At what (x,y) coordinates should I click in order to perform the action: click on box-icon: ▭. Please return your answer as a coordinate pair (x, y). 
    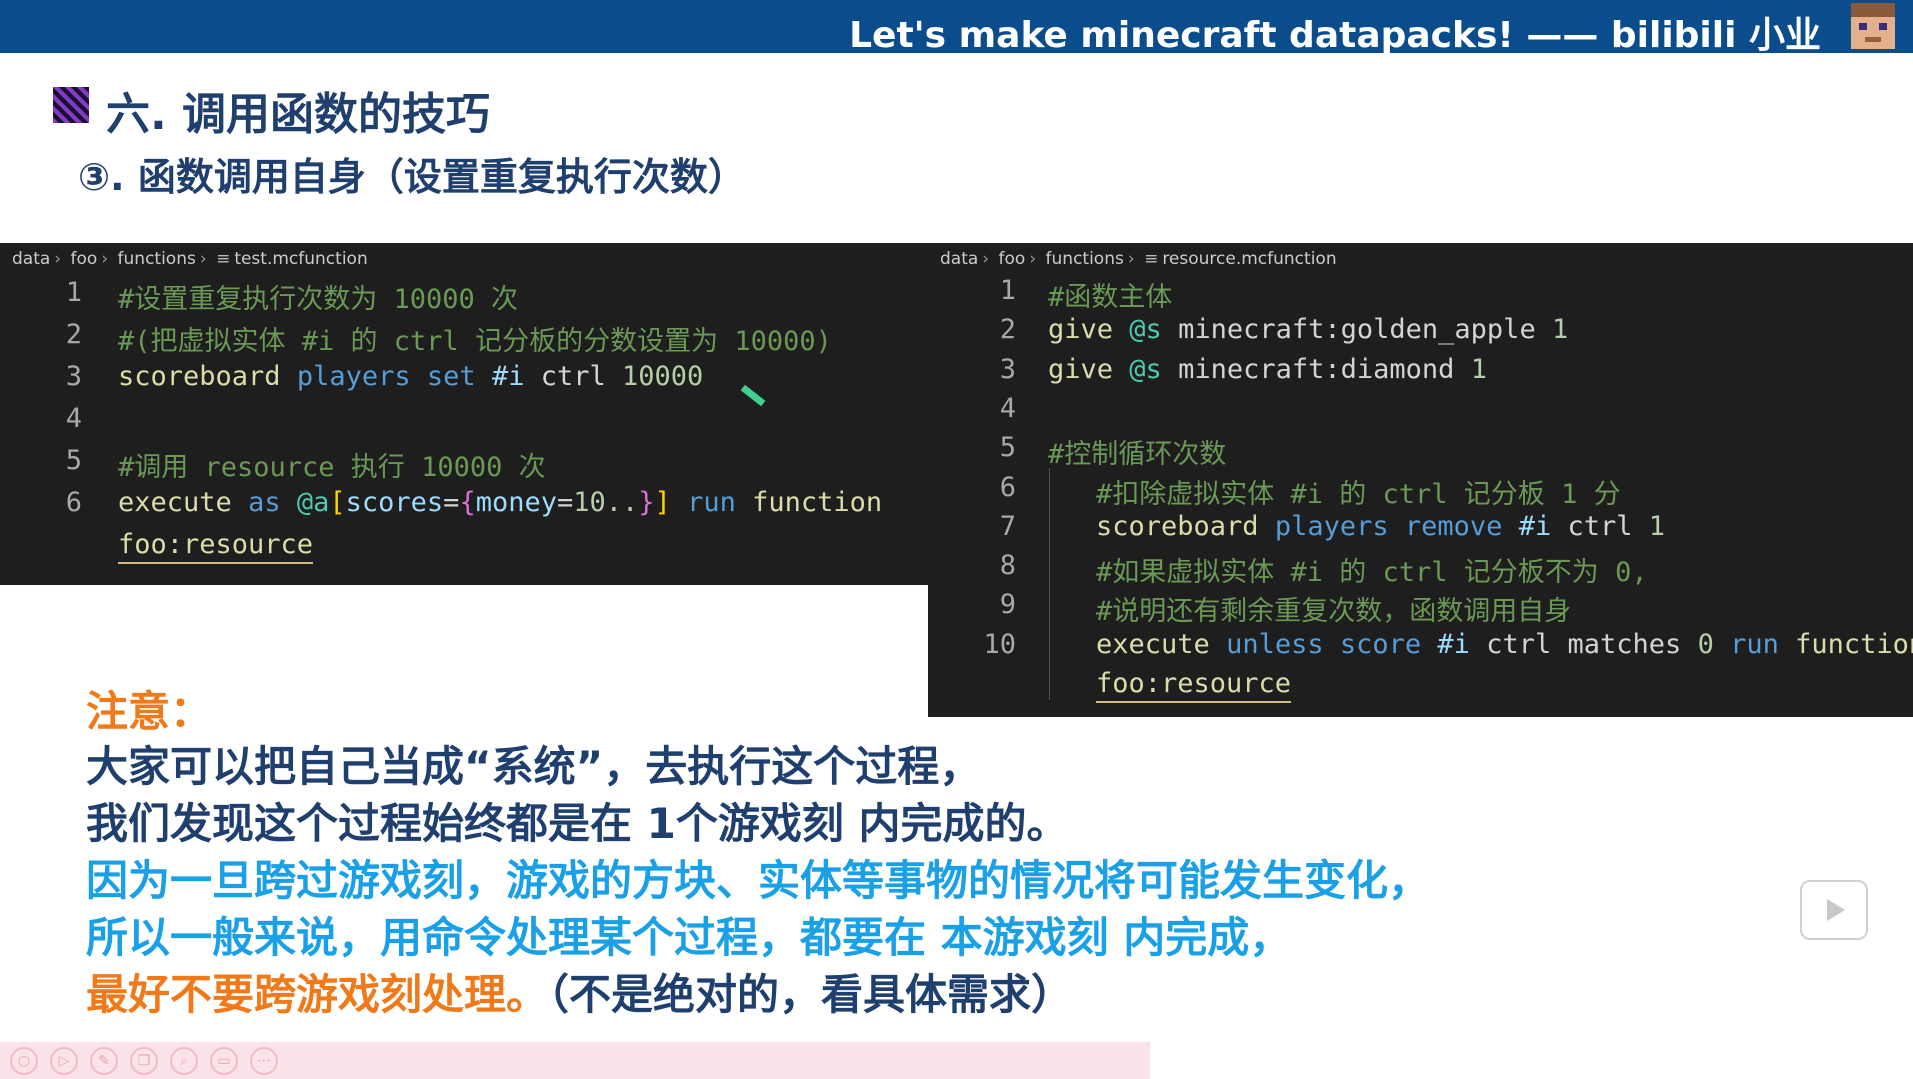
    Looking at the image, I should click on (224, 1061).